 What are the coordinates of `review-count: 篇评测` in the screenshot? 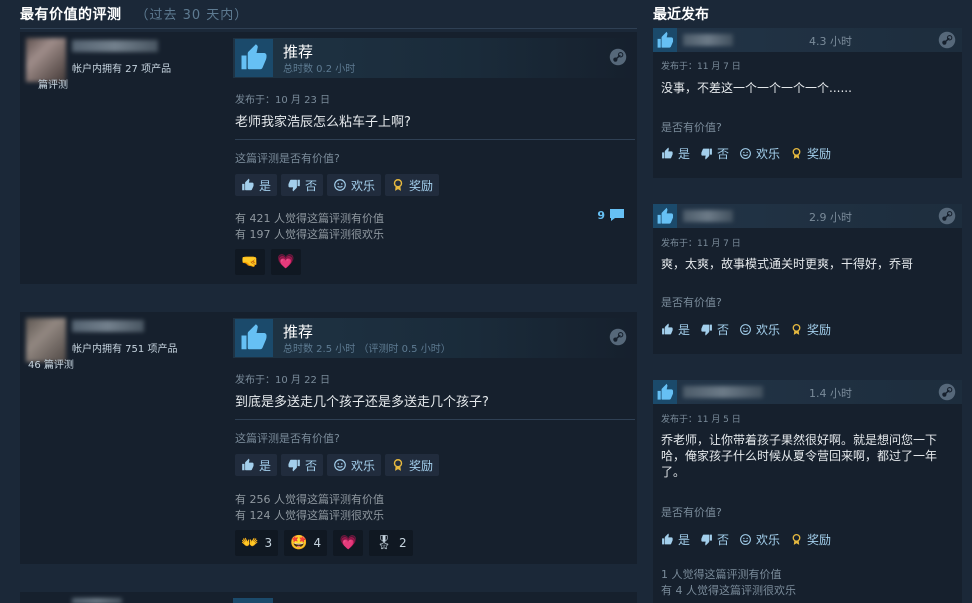 It's located at (53, 83).